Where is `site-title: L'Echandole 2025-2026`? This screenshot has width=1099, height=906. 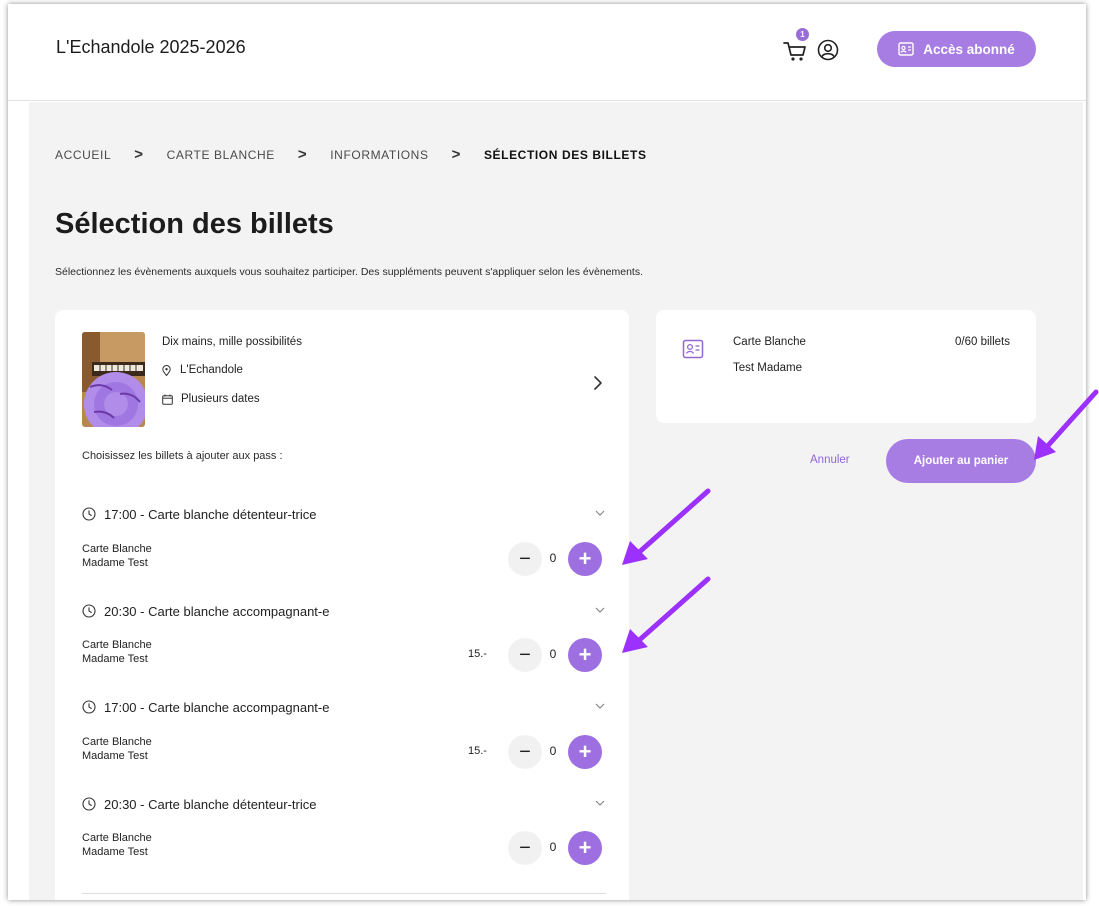
site-title: L'Echandole 2025-2026 is located at coordinates (151, 47).